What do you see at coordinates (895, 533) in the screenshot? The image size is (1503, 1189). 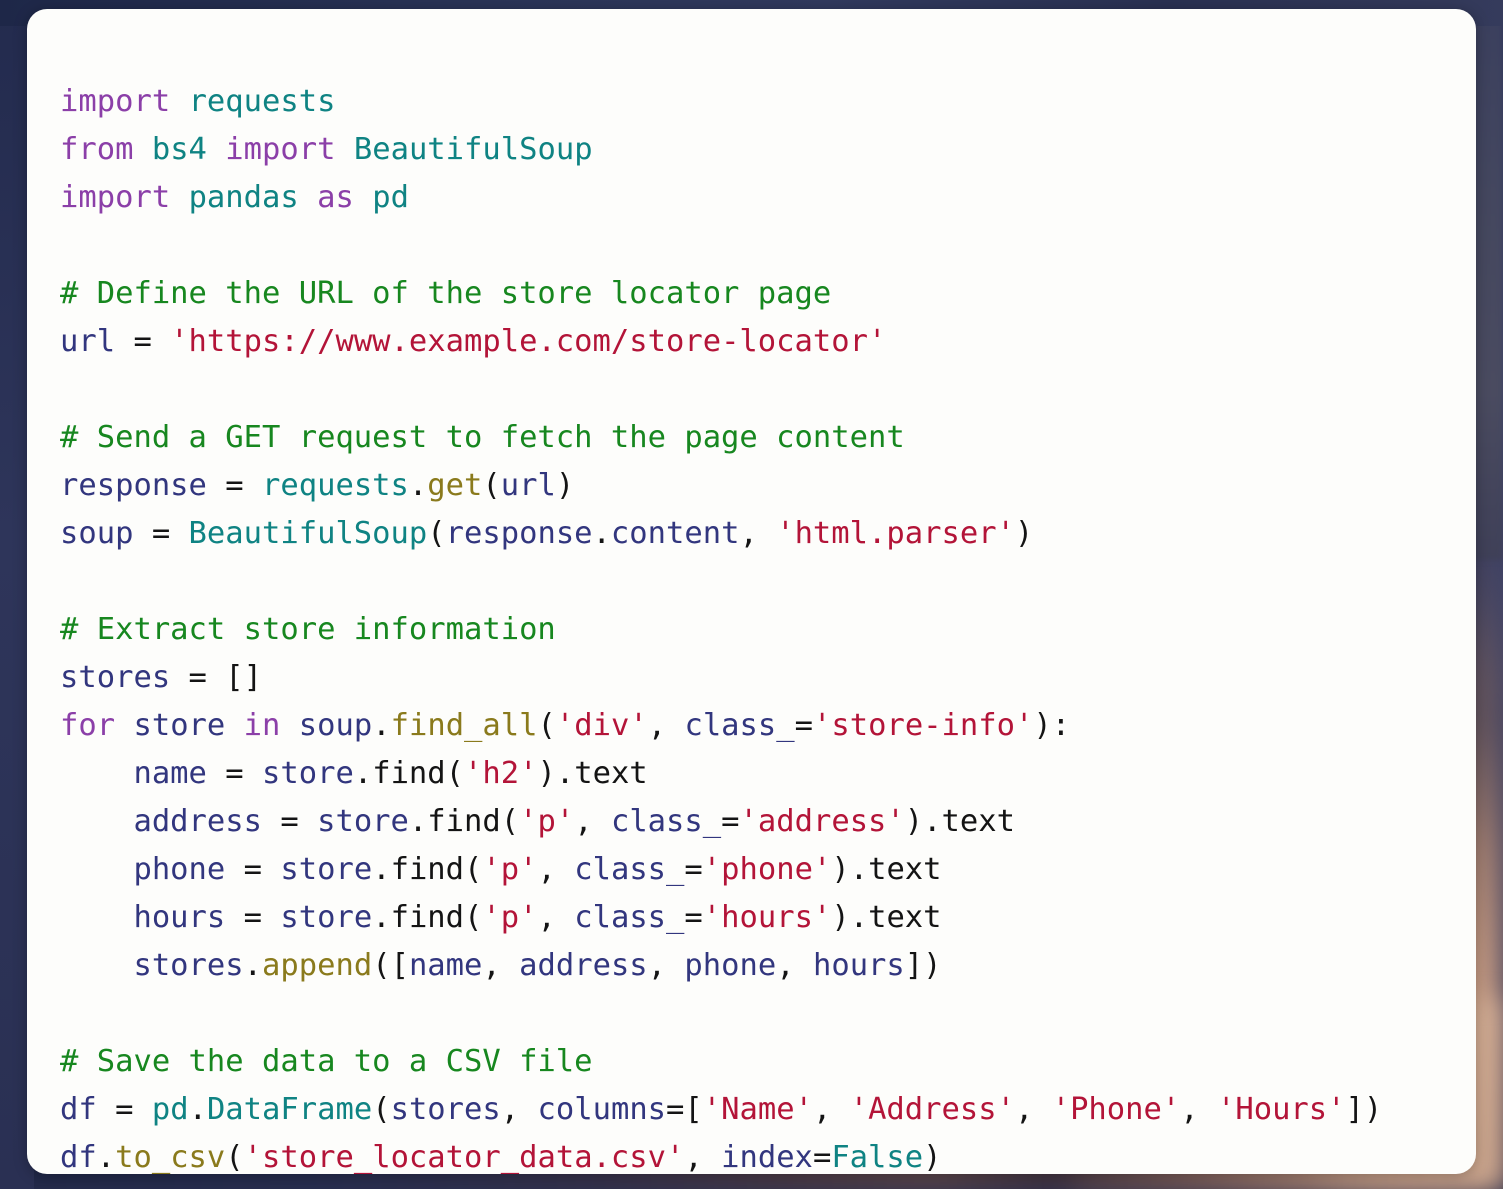 I see `code-token-str: 'html.parser'` at bounding box center [895, 533].